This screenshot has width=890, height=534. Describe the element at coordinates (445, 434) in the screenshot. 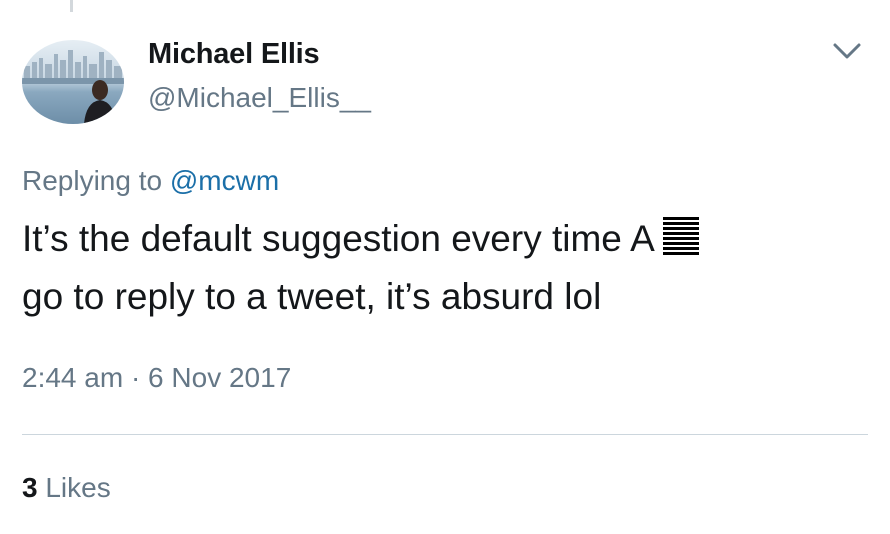

I see `divider` at that location.